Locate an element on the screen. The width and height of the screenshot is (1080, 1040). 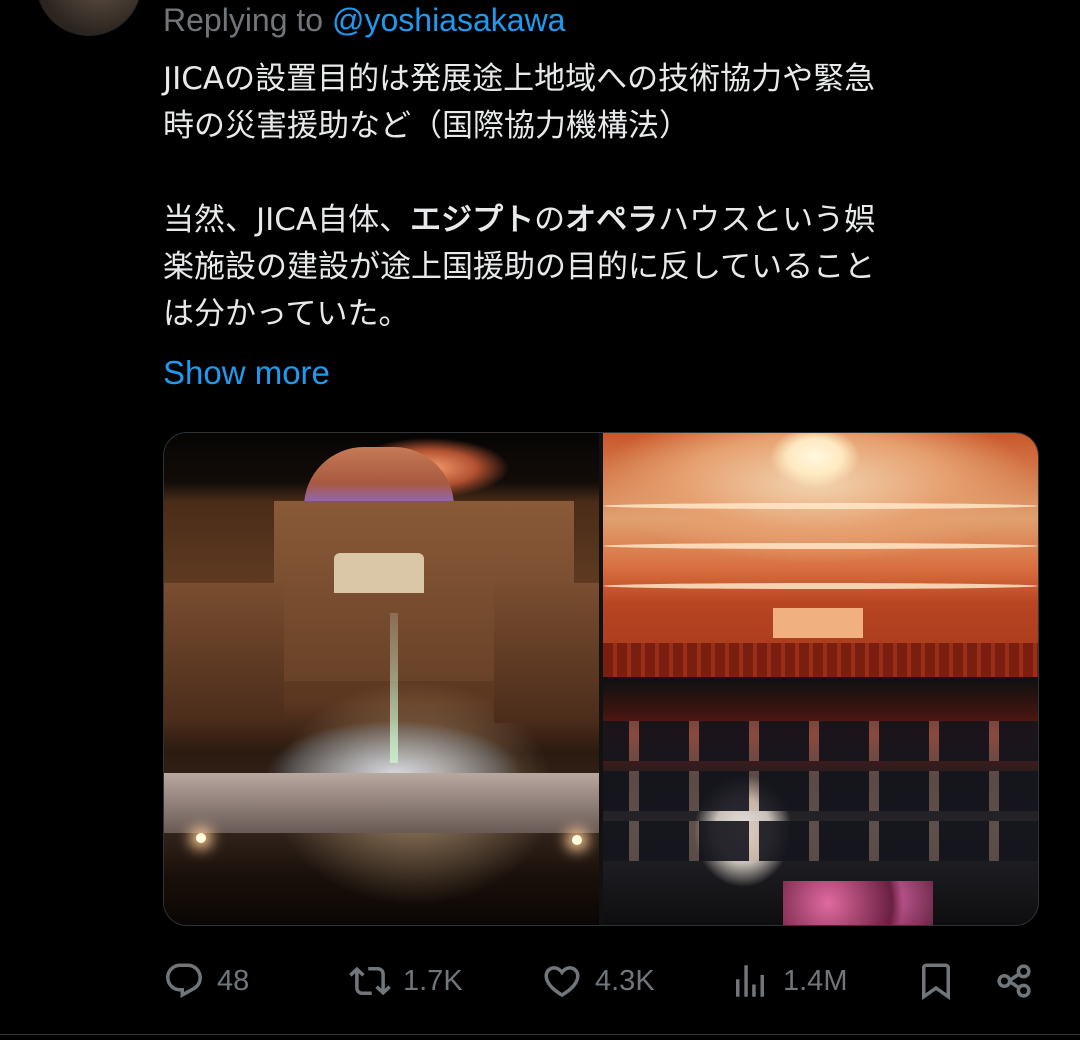
repost-button: 1.7K is located at coordinates (406, 981).